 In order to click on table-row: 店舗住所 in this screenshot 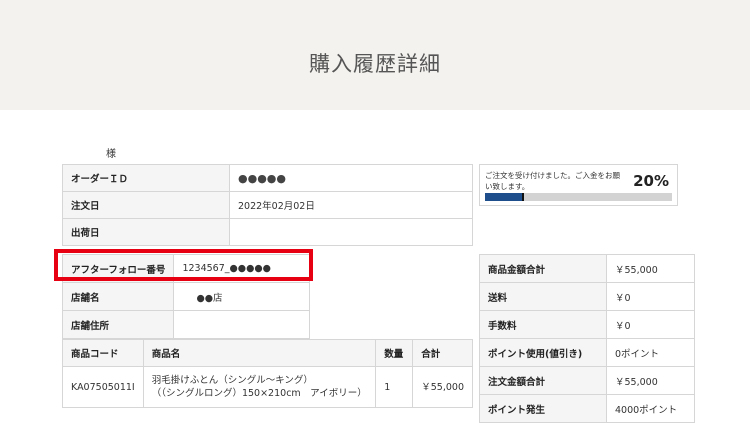, I will do `click(185, 324)`.